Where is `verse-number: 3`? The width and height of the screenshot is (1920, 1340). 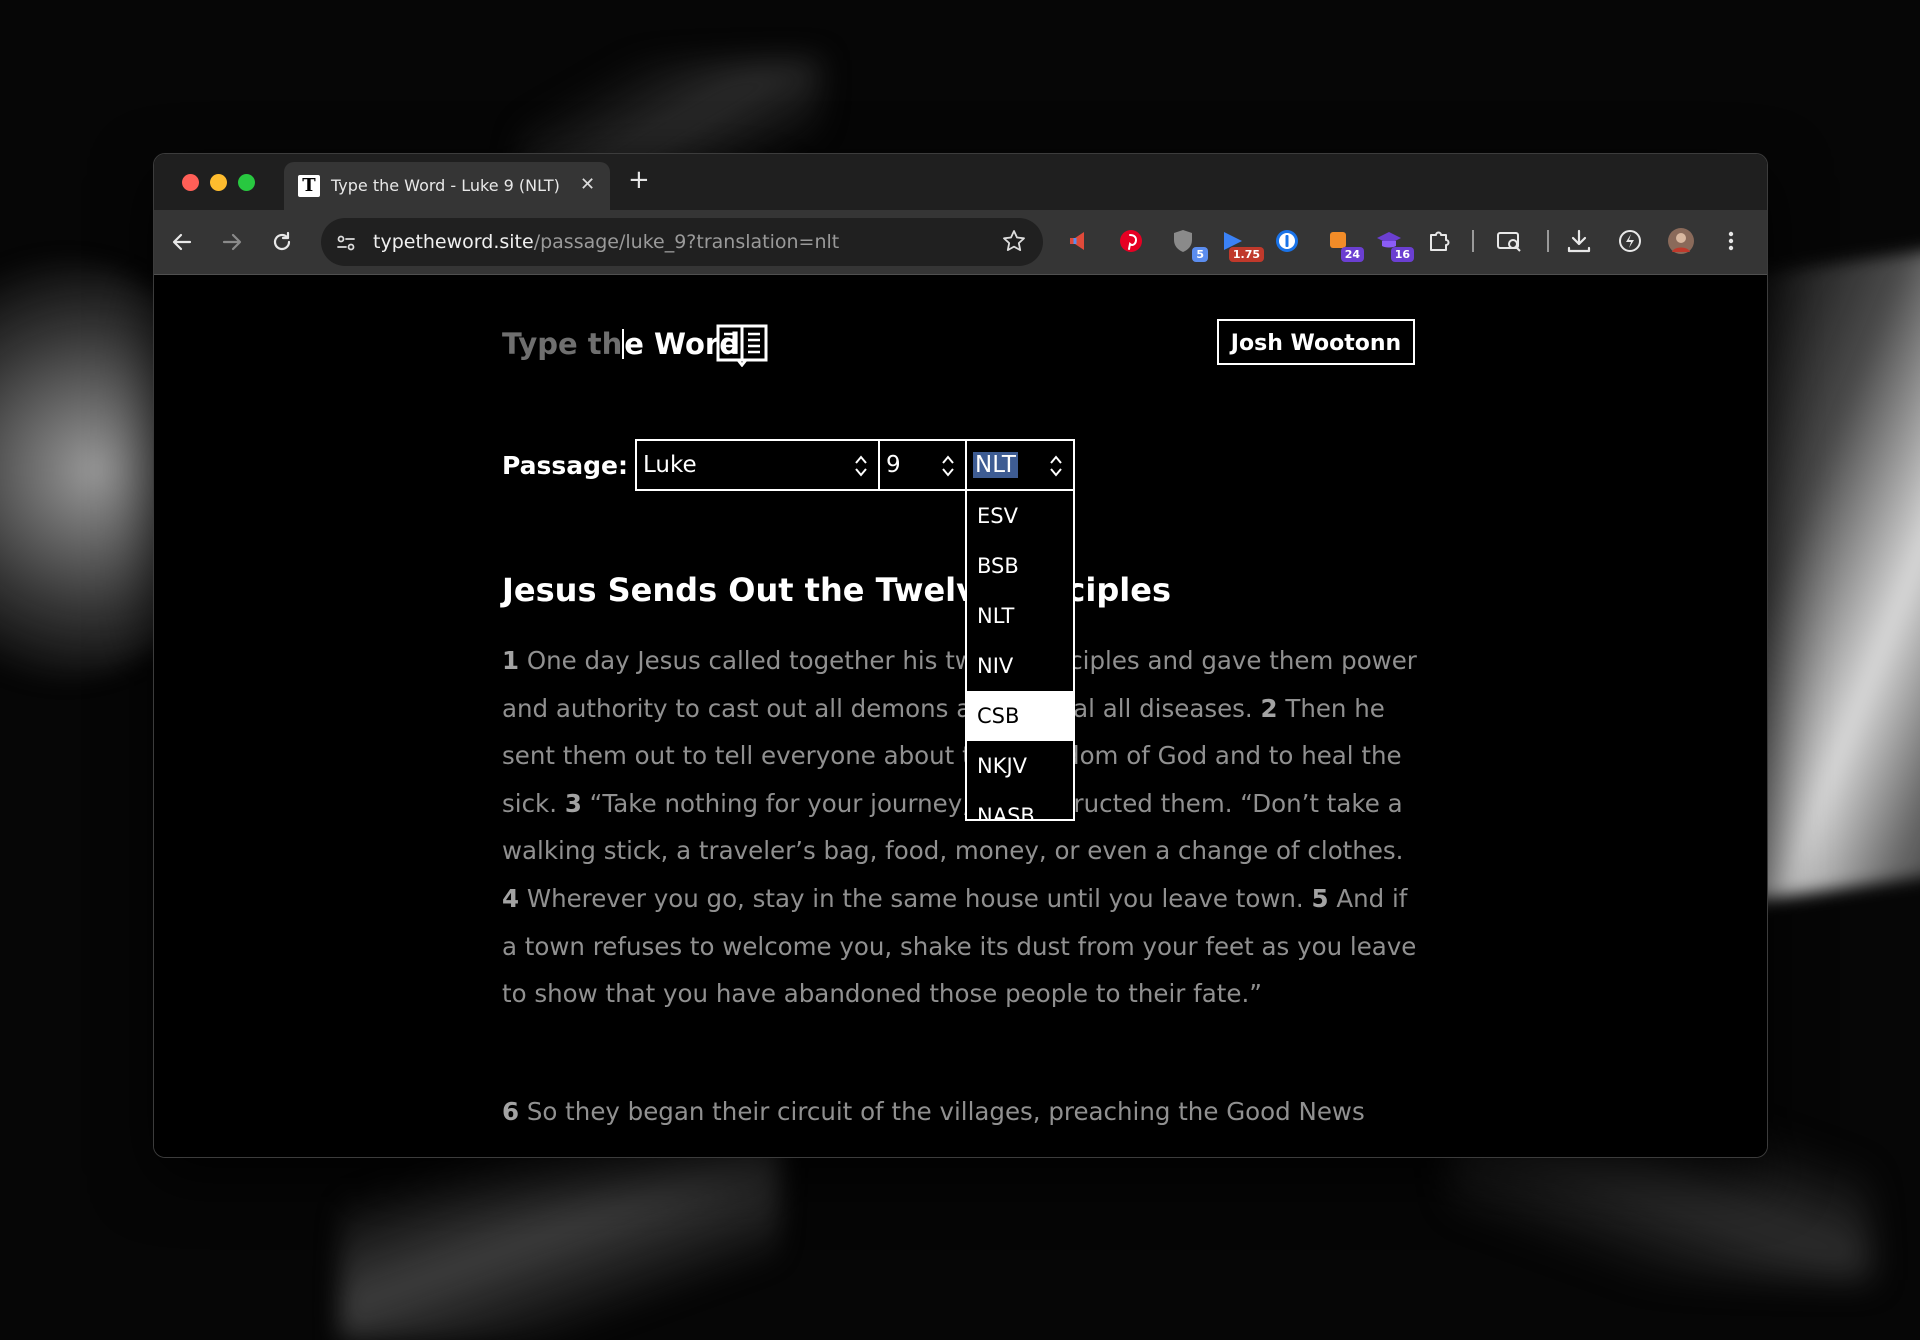
verse-number: 3 is located at coordinates (573, 803).